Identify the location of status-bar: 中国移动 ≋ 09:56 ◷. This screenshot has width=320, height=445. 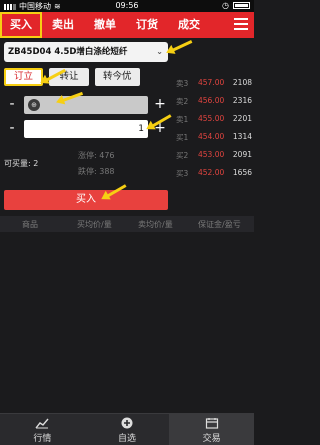
(127, 6).